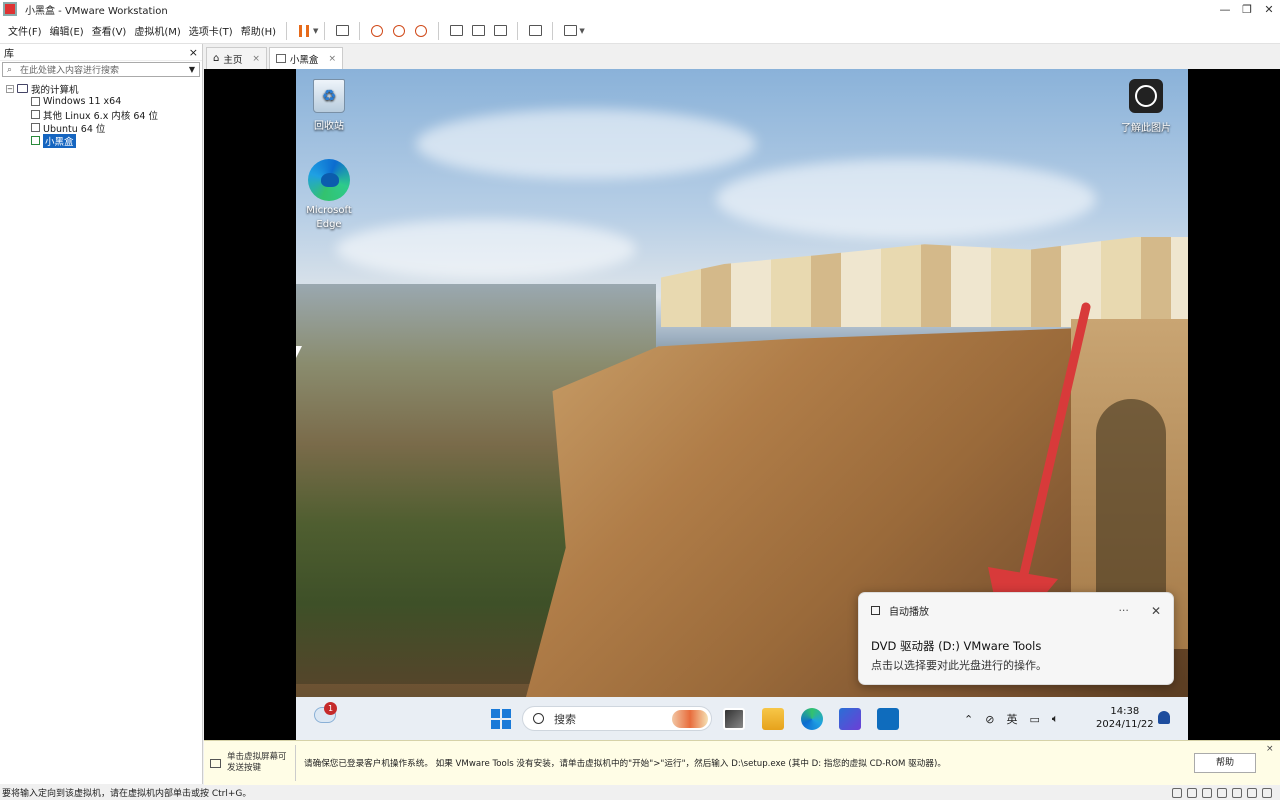  I want to click on console-icon, so click(535, 30).